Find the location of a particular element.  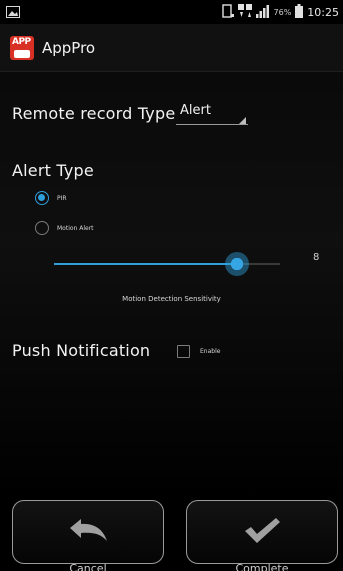

app-title: AppPro is located at coordinates (69, 47).